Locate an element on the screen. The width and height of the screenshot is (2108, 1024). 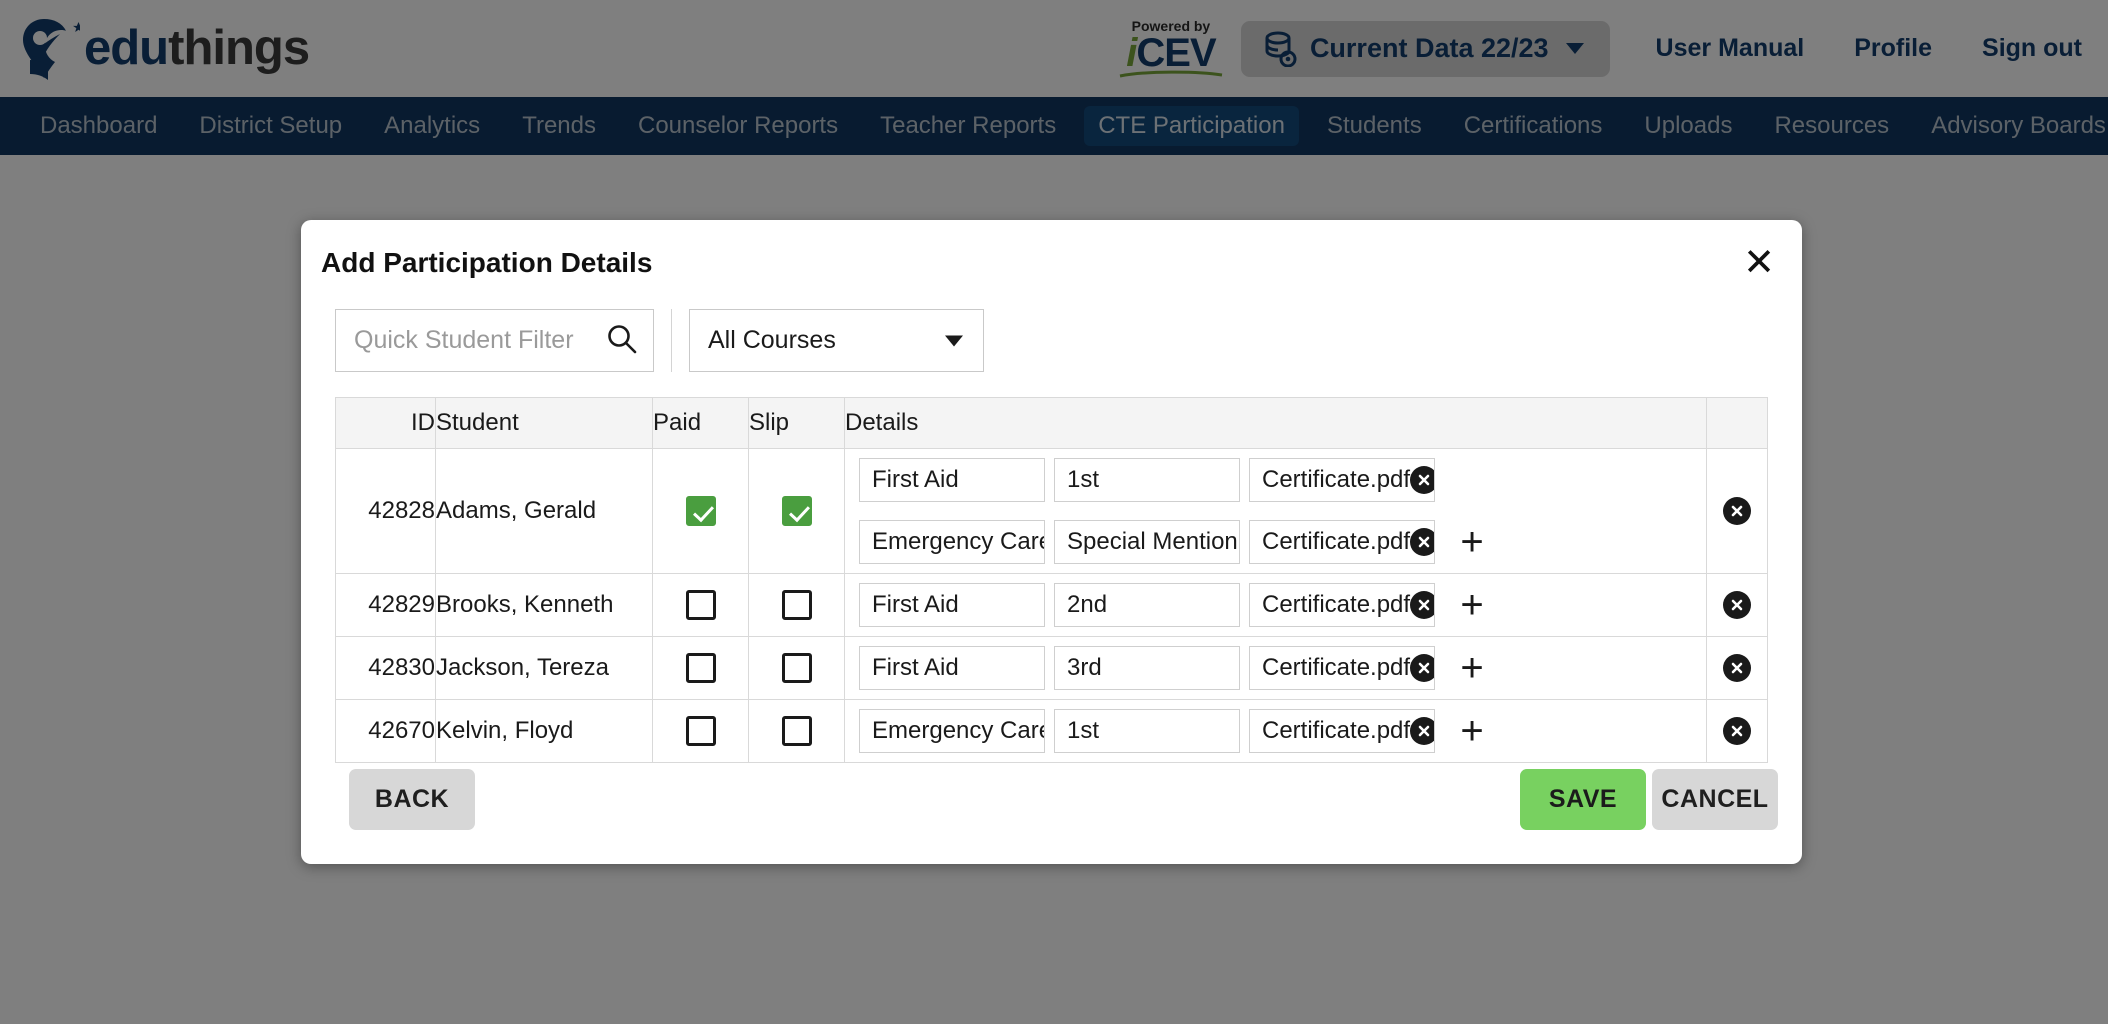
table-header-row: ID Student Paid Slip Details is located at coordinates (1051, 423).